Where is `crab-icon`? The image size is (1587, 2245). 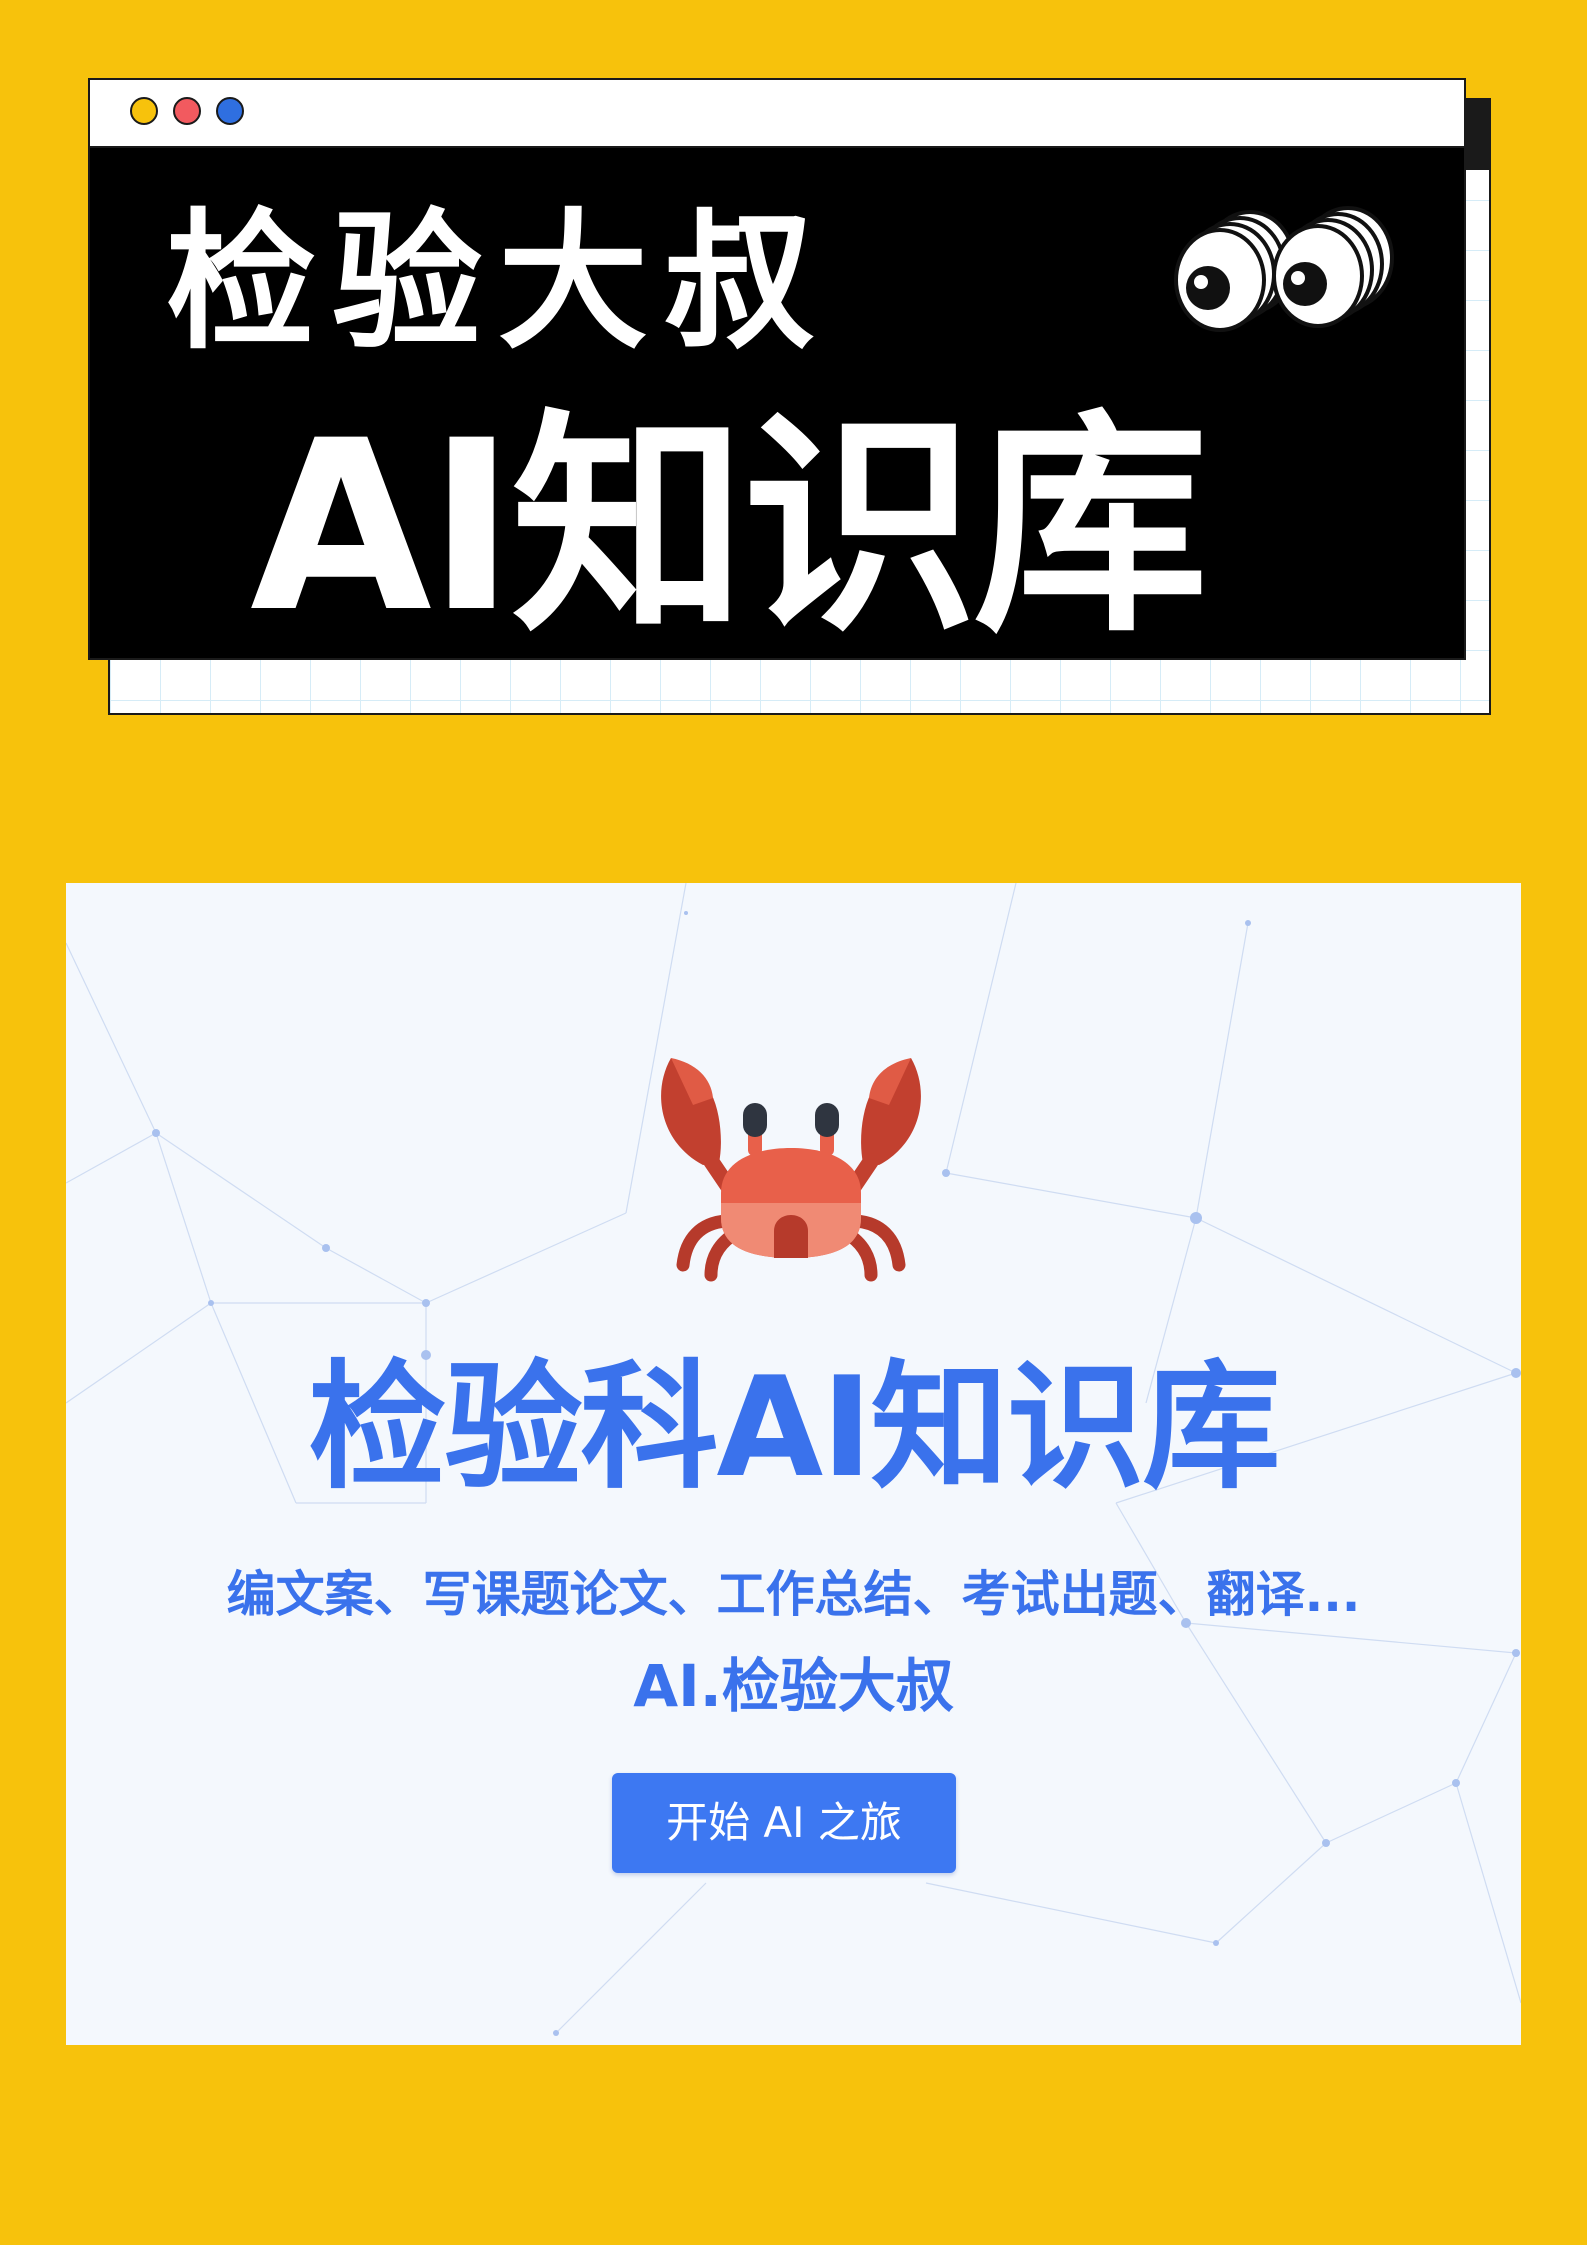
crab-icon is located at coordinates (791, 1170).